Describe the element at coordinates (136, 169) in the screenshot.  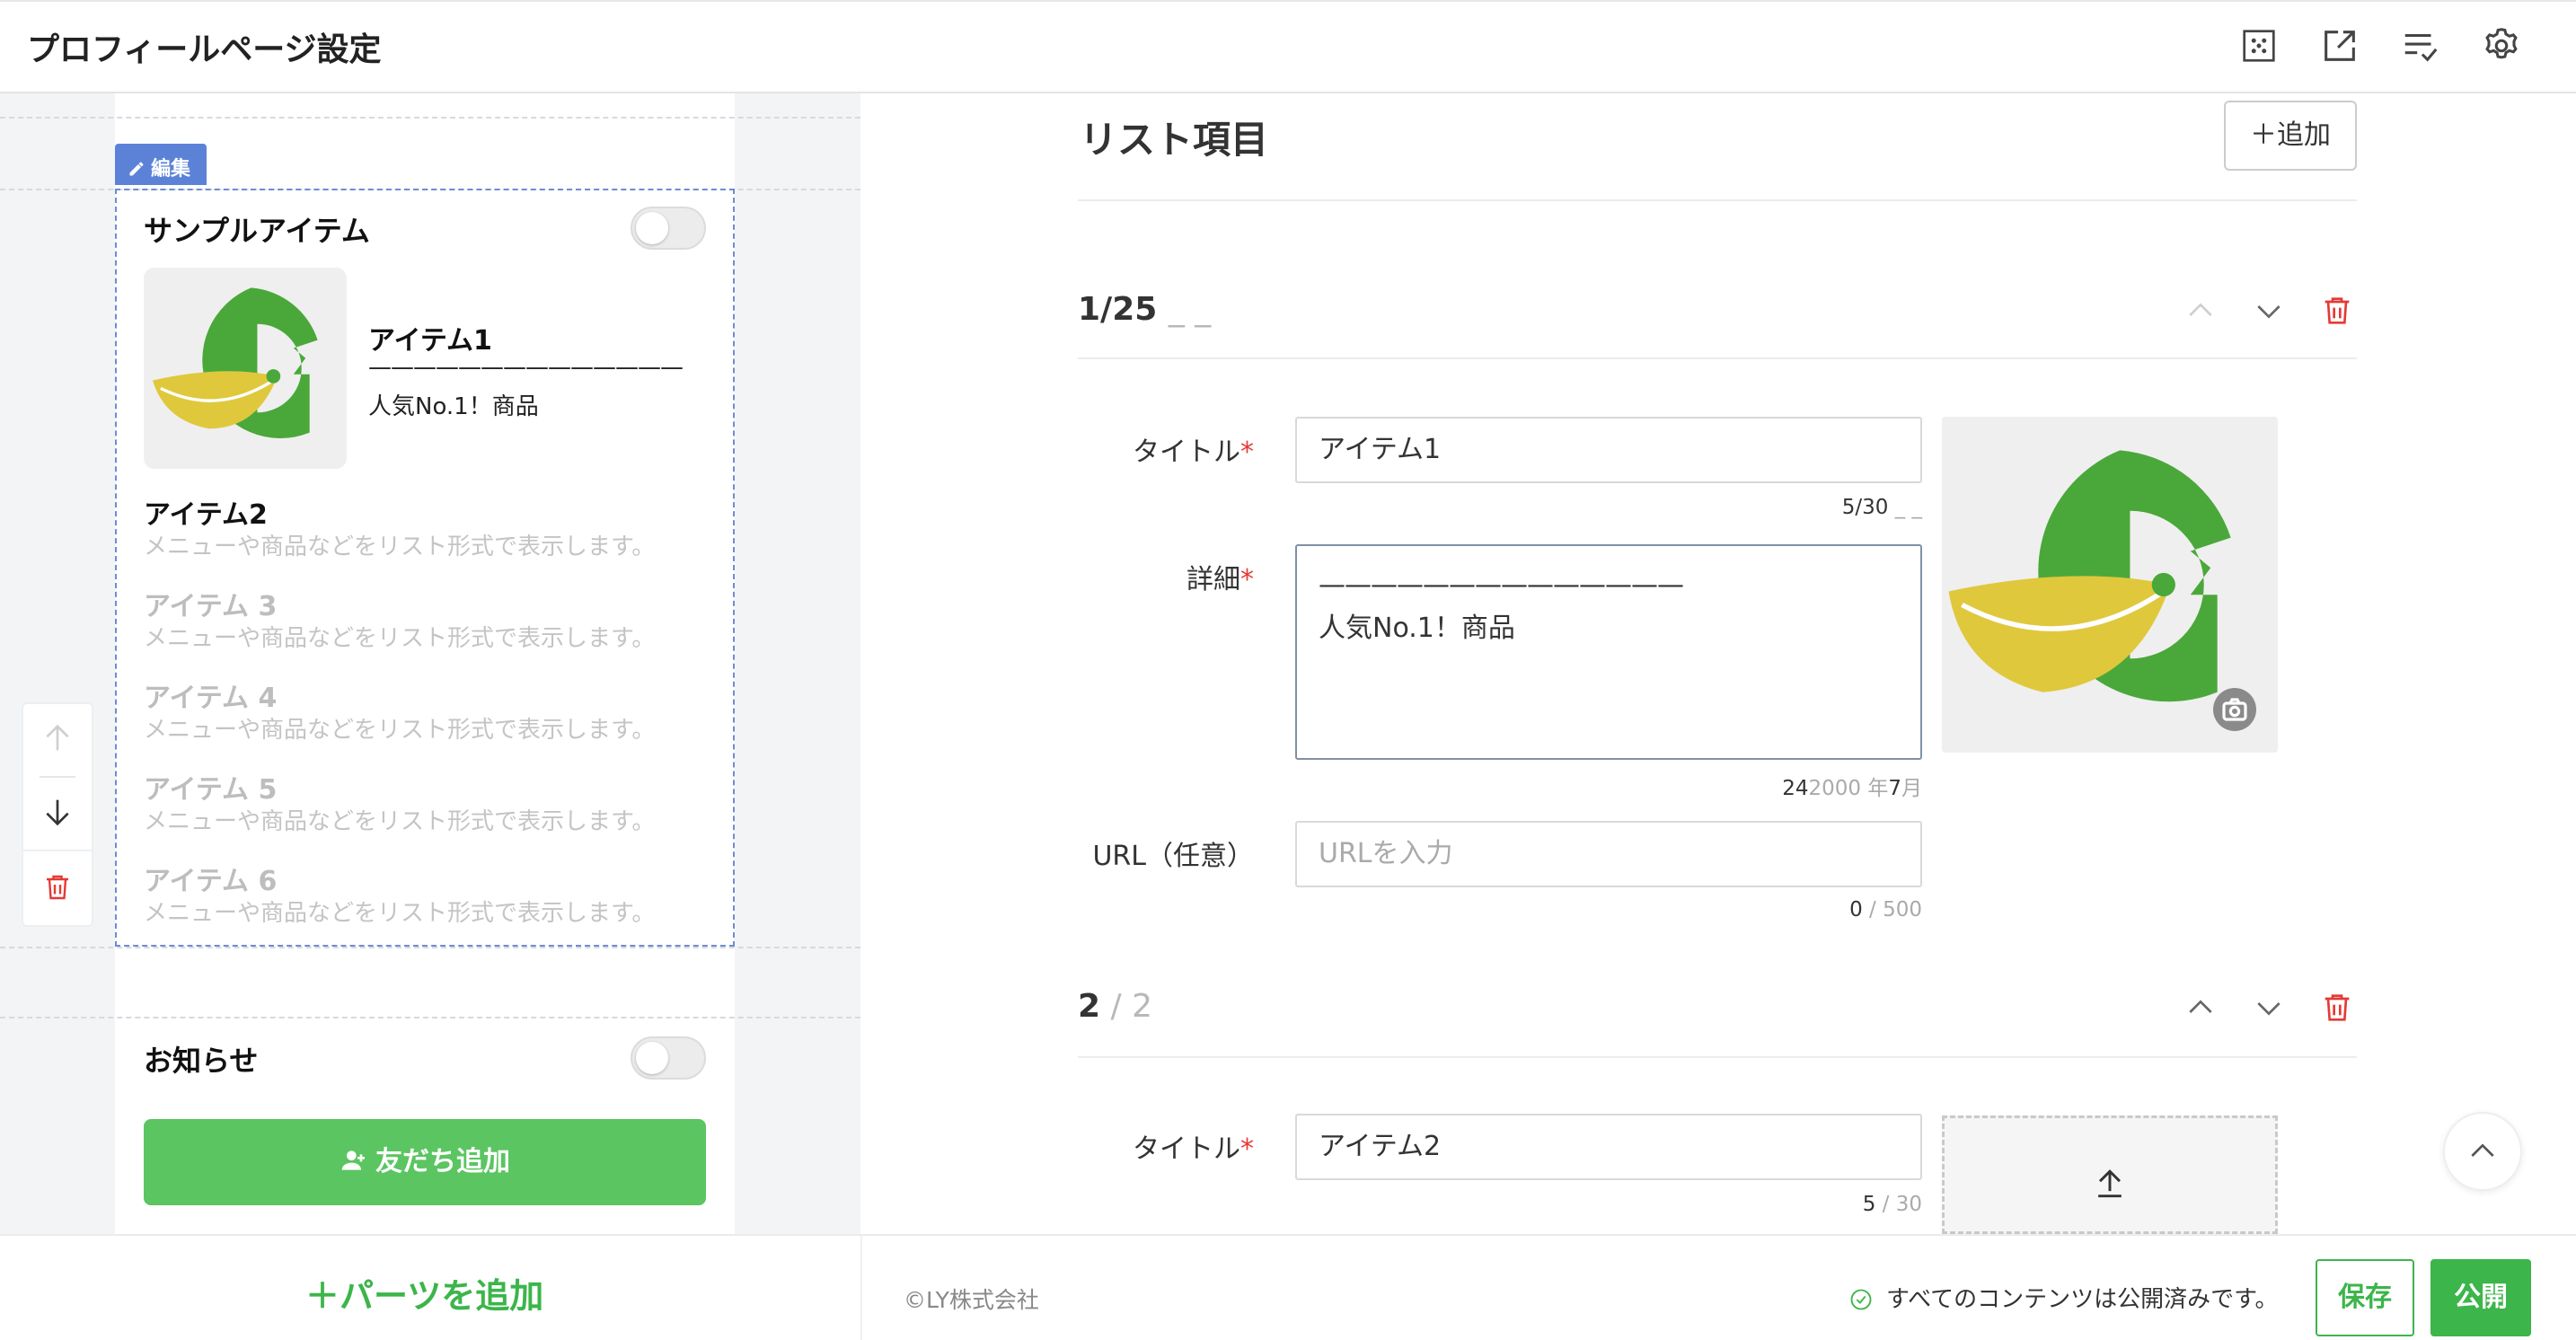
I see `pencil-icon` at that location.